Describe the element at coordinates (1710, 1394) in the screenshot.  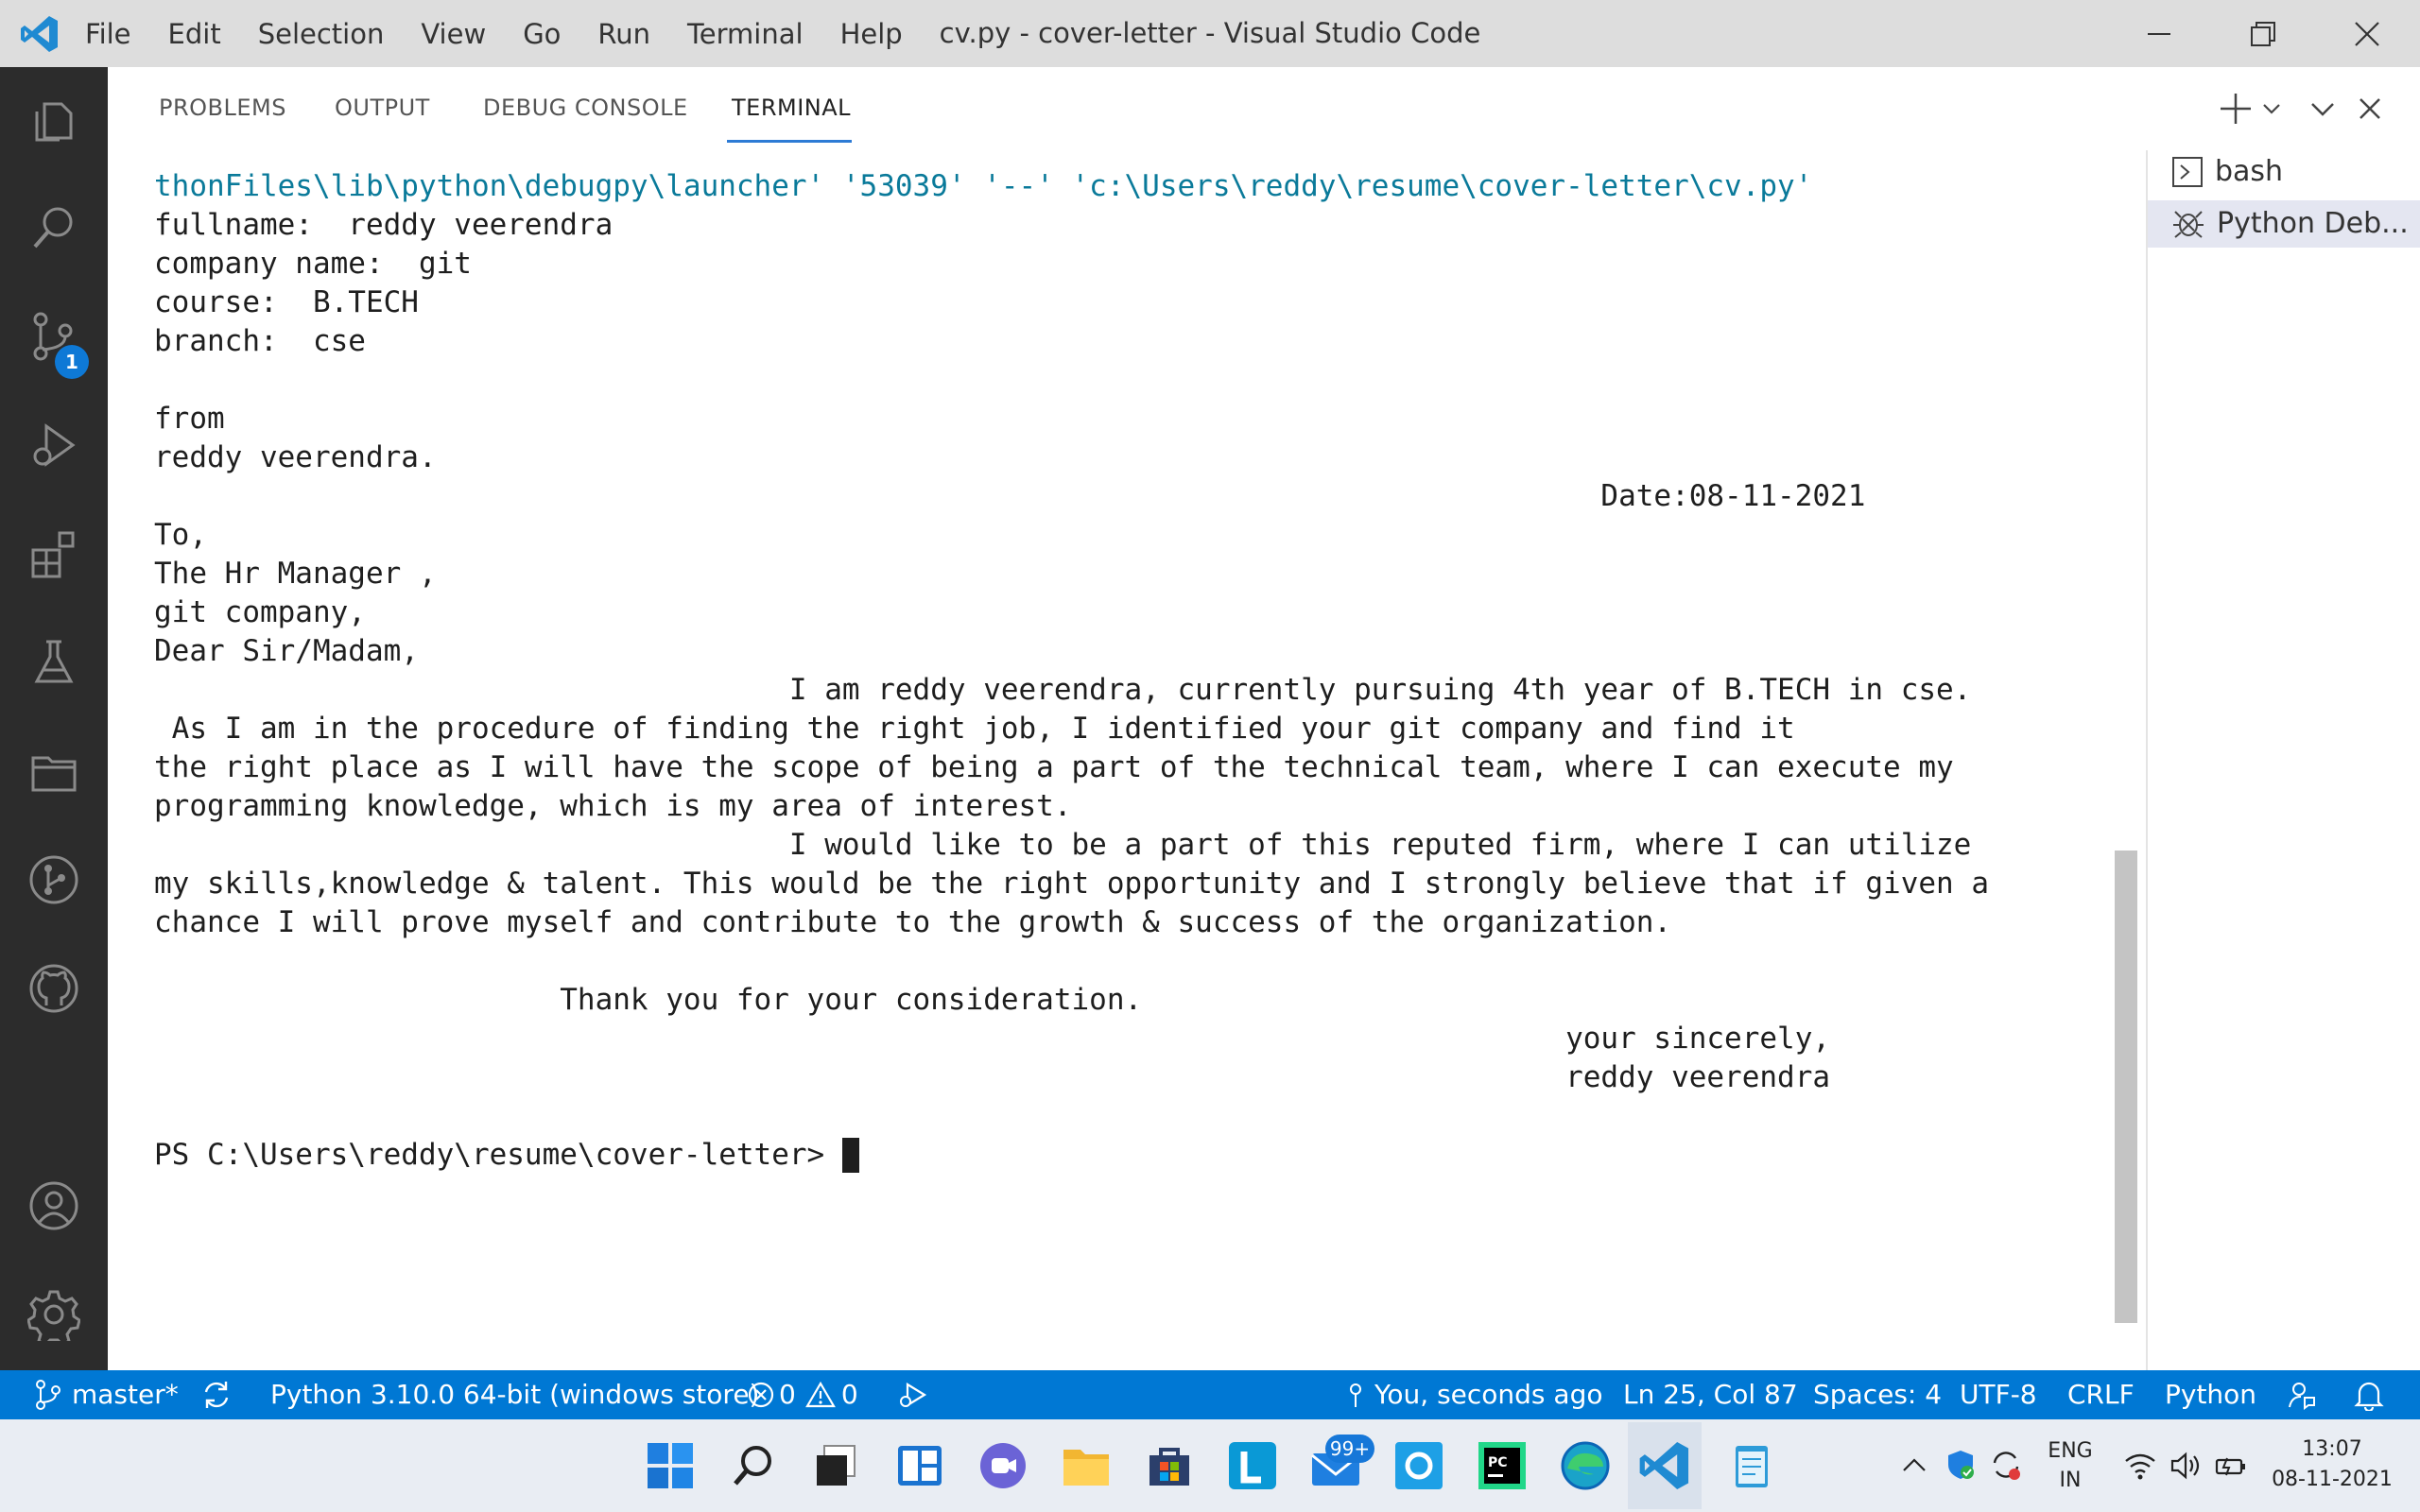
I see `status-cursor-position: Ln 25, Col 87` at that location.